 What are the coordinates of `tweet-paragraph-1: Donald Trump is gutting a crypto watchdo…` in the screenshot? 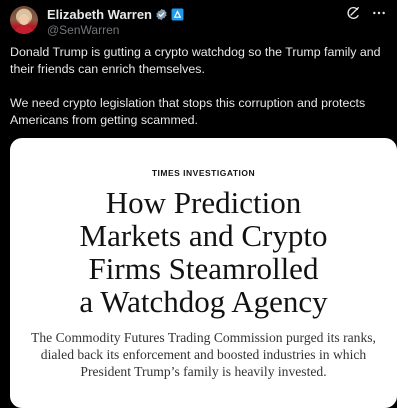 It's located at (195, 60).